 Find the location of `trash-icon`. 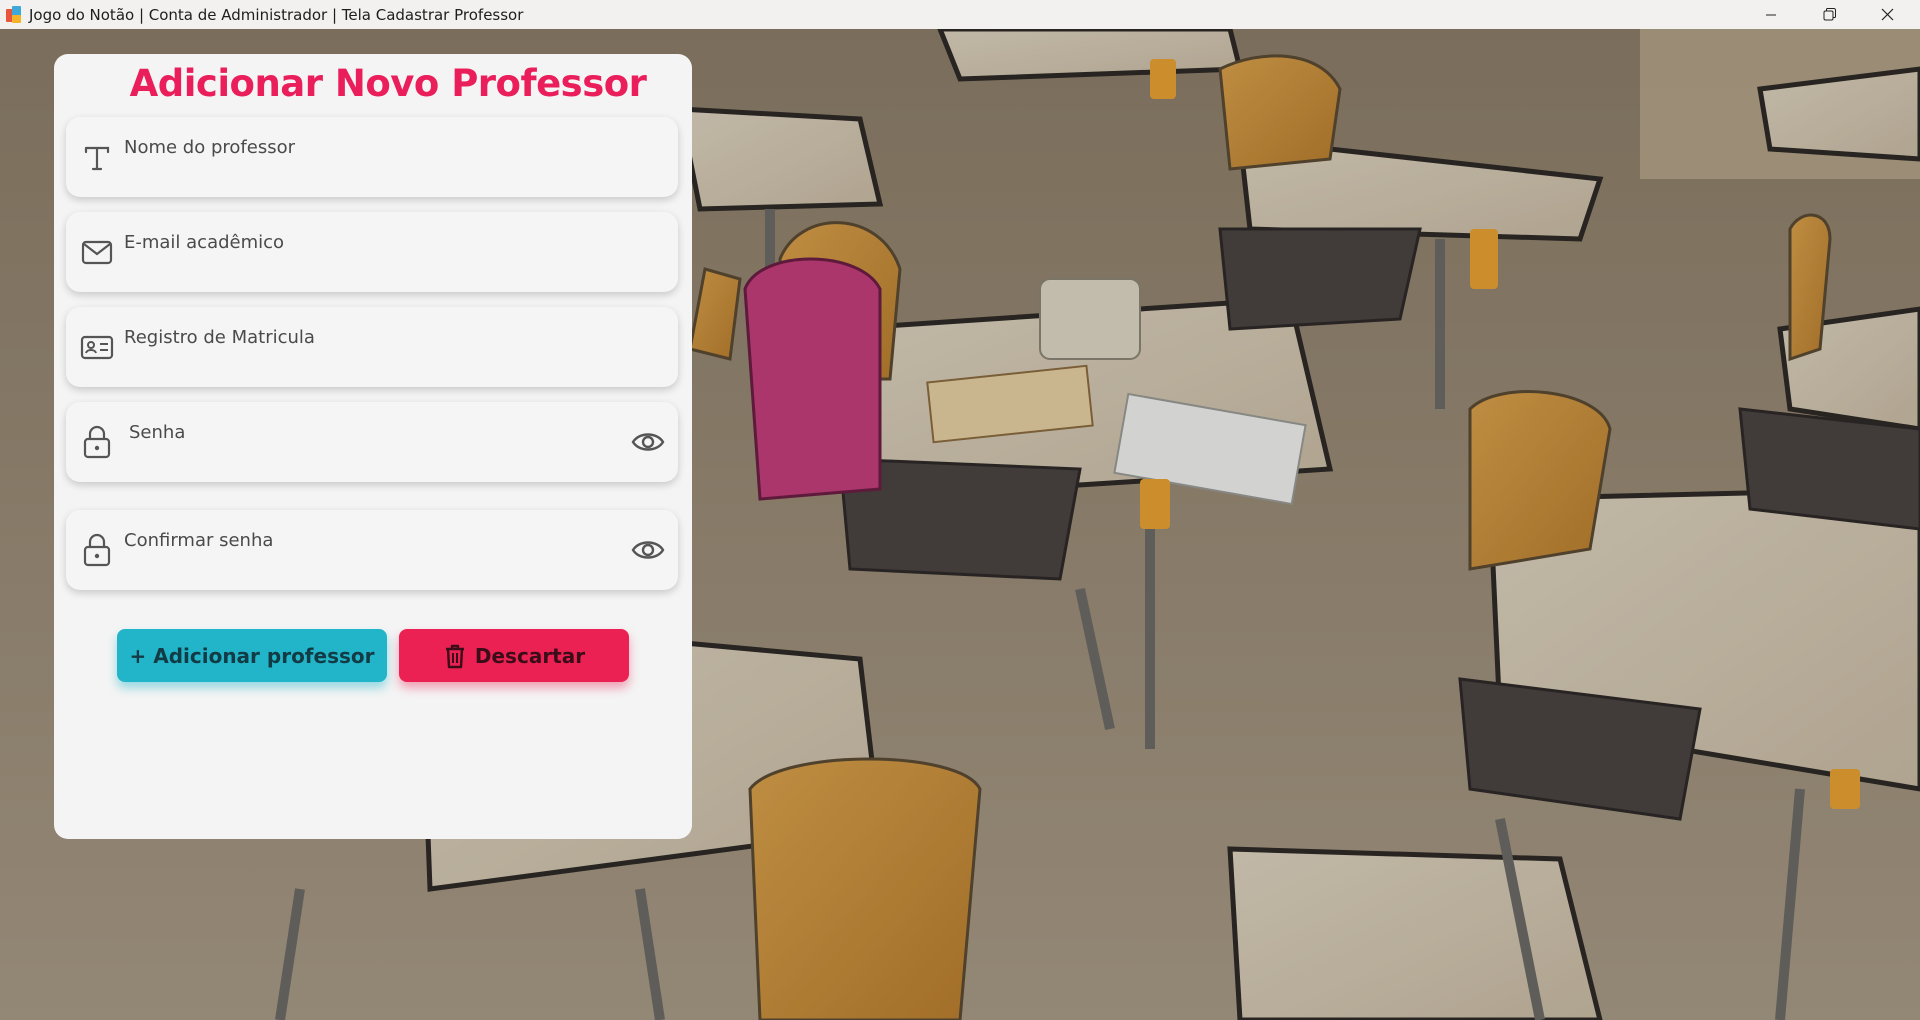

trash-icon is located at coordinates (454, 656).